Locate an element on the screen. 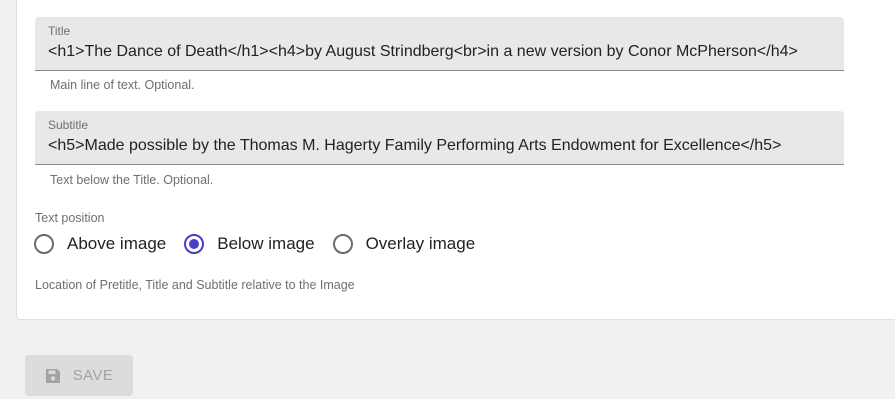 The height and width of the screenshot is (399, 895). radio-below-image: Below image is located at coordinates (249, 244).